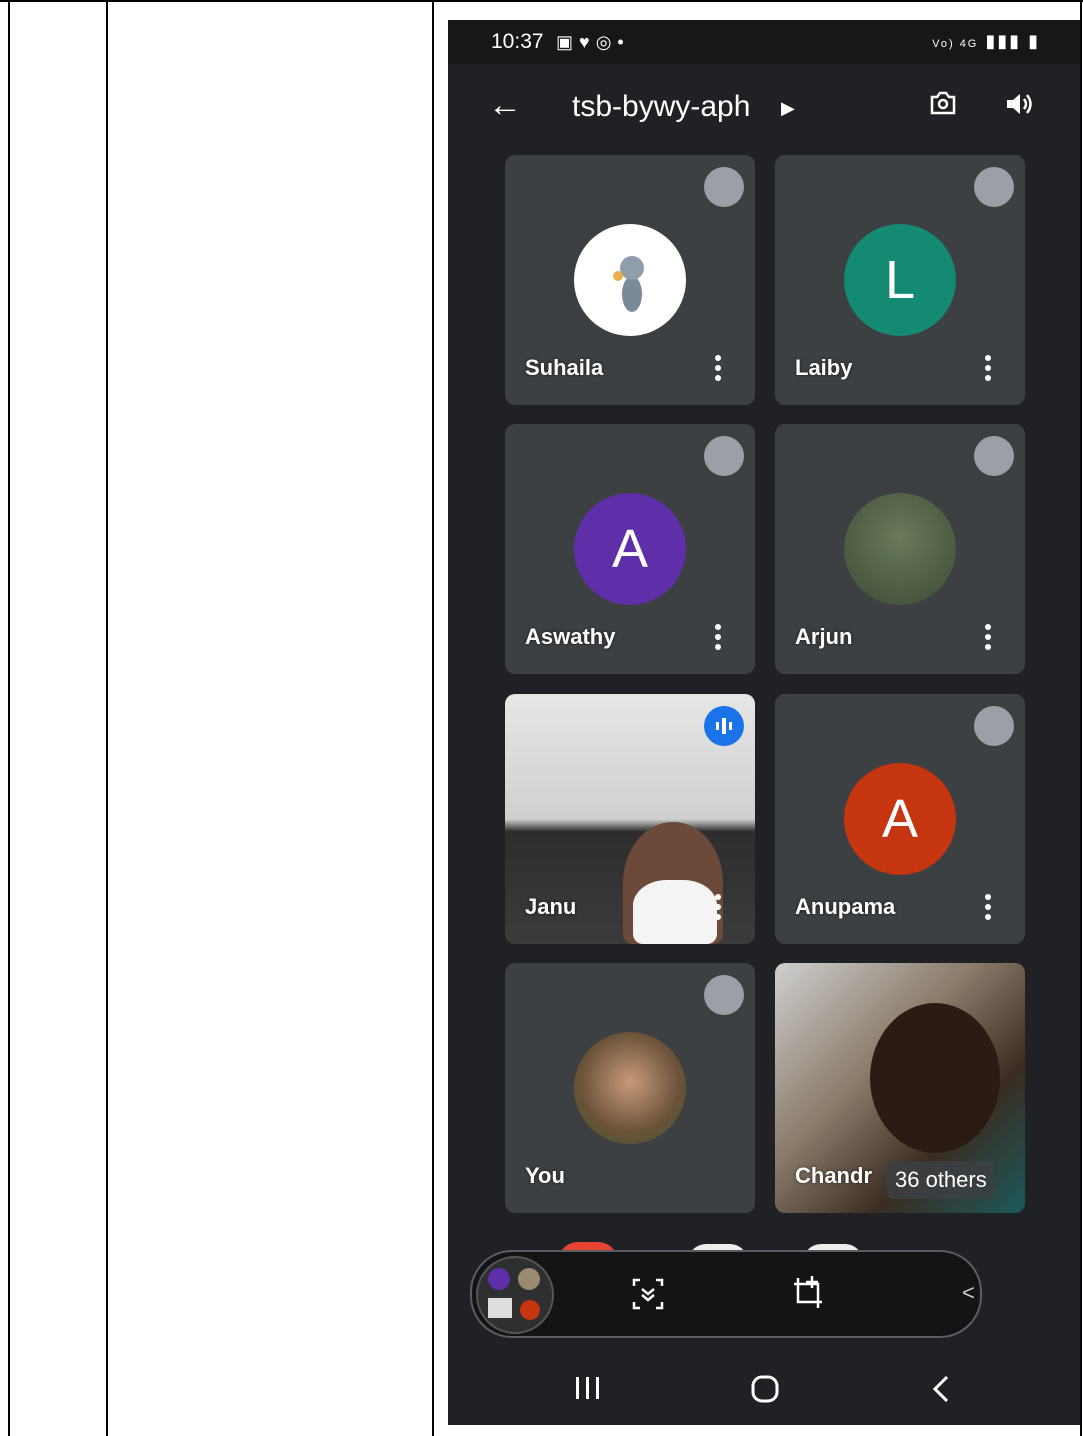  I want to click on back-nav-icon, so click(941, 1389).